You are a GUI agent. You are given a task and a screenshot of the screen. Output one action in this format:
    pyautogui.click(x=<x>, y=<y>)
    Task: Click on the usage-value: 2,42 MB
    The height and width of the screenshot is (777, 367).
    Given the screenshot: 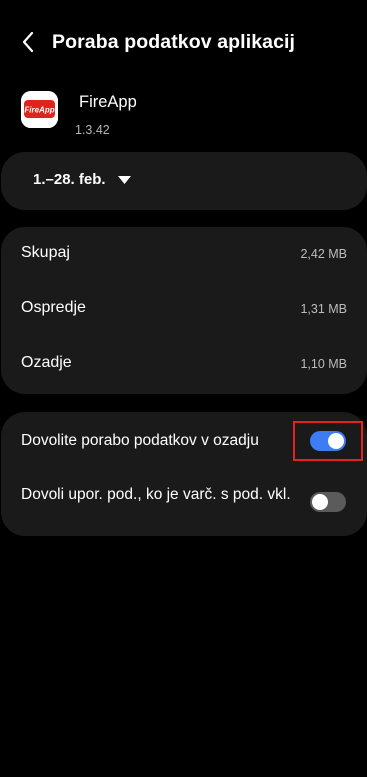 What is the action you would take?
    pyautogui.click(x=323, y=254)
    